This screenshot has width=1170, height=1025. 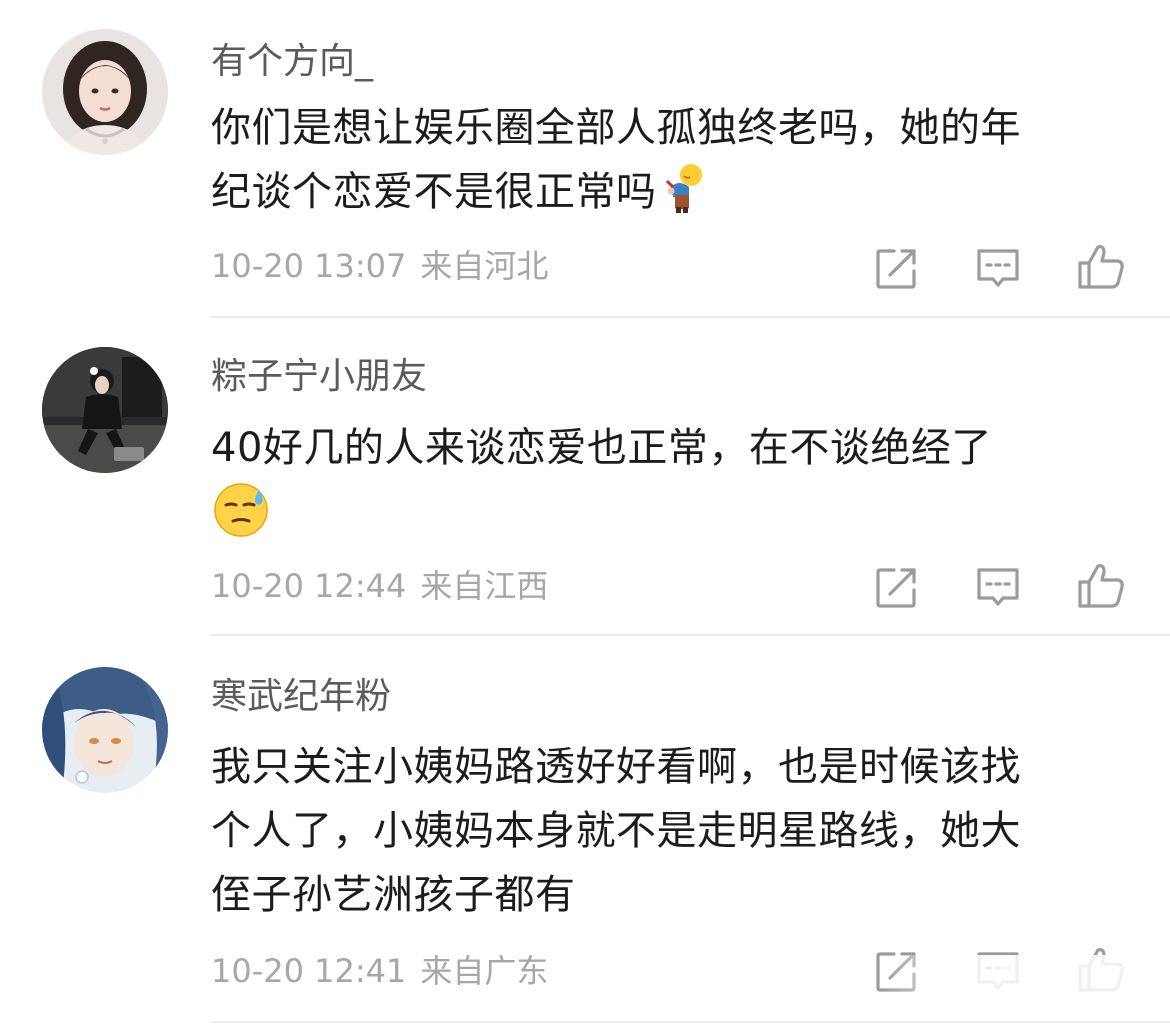 What do you see at coordinates (309, 266) in the screenshot?
I see `comment-time: 10-20 13:07` at bounding box center [309, 266].